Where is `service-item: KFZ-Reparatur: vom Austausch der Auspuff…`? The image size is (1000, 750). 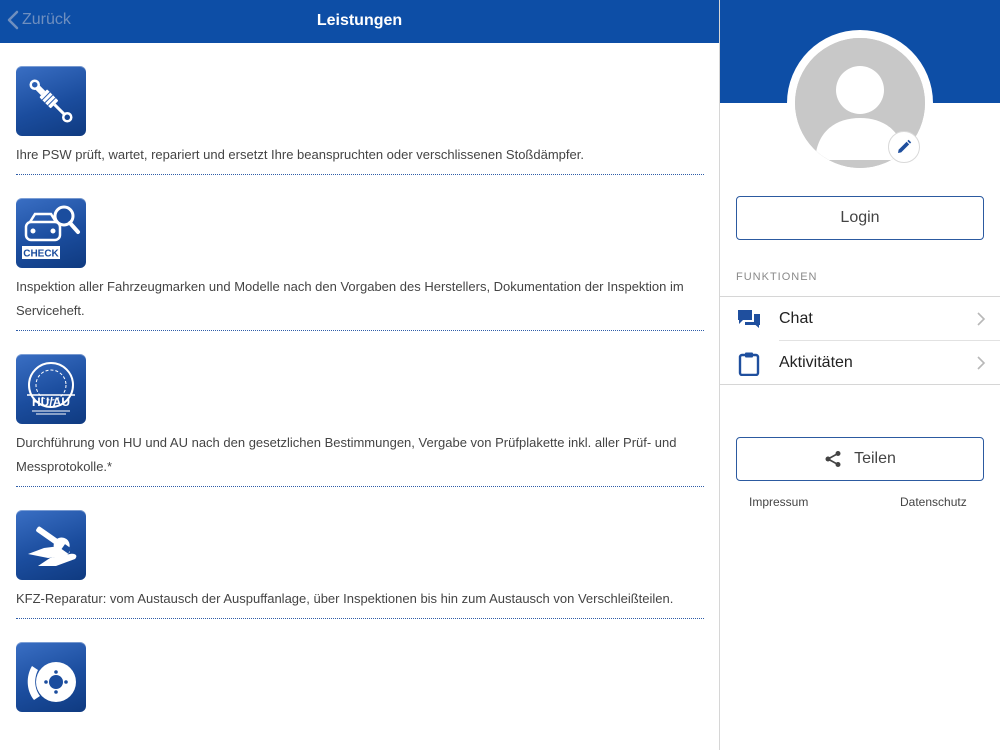 service-item: KFZ-Reparatur: vom Austausch der Auspuff… is located at coordinates (359, 553).